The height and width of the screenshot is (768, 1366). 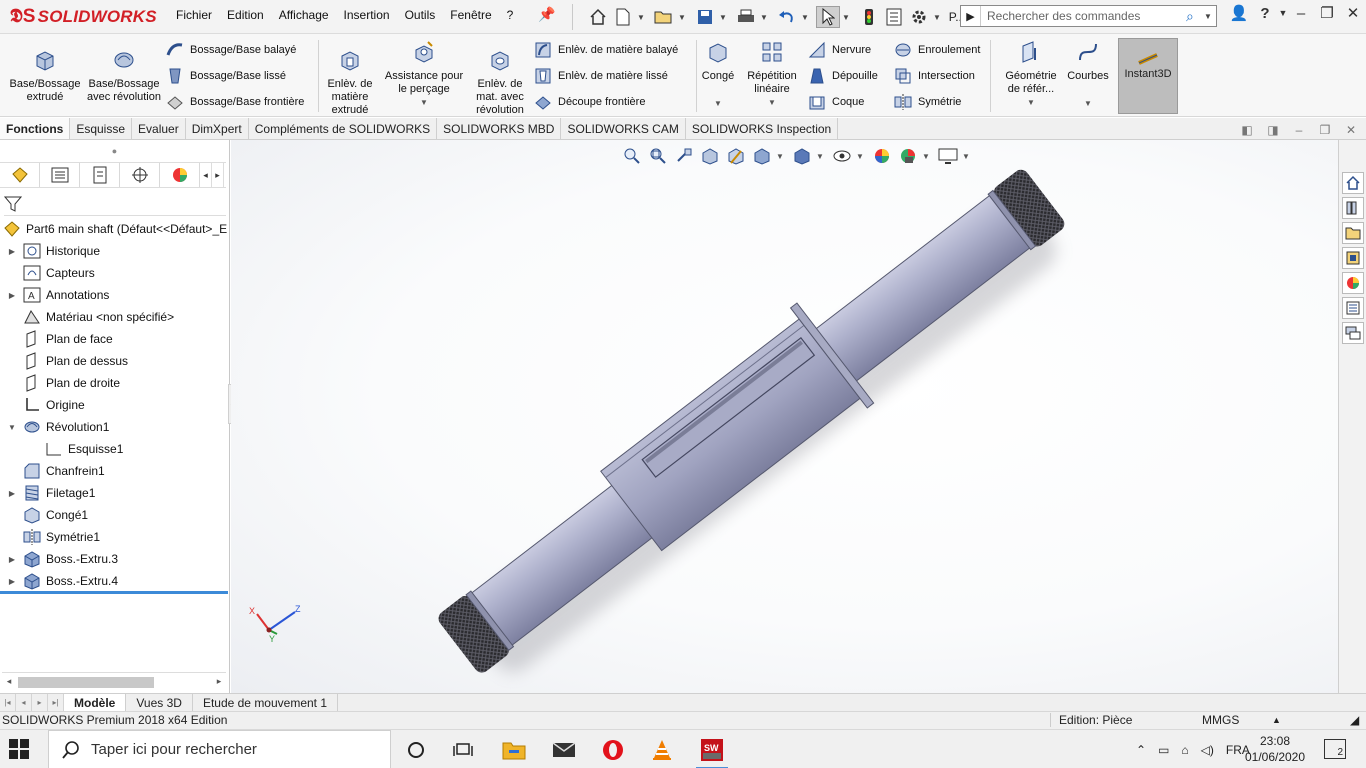 What do you see at coordinates (762, 128) in the screenshot?
I see `tab-inspection: SOLIDWORKS Inspection` at bounding box center [762, 128].